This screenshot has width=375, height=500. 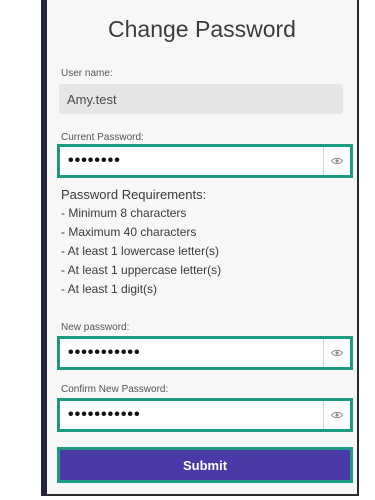 I want to click on confirm-password-input: •••••••••••, so click(x=192, y=415).